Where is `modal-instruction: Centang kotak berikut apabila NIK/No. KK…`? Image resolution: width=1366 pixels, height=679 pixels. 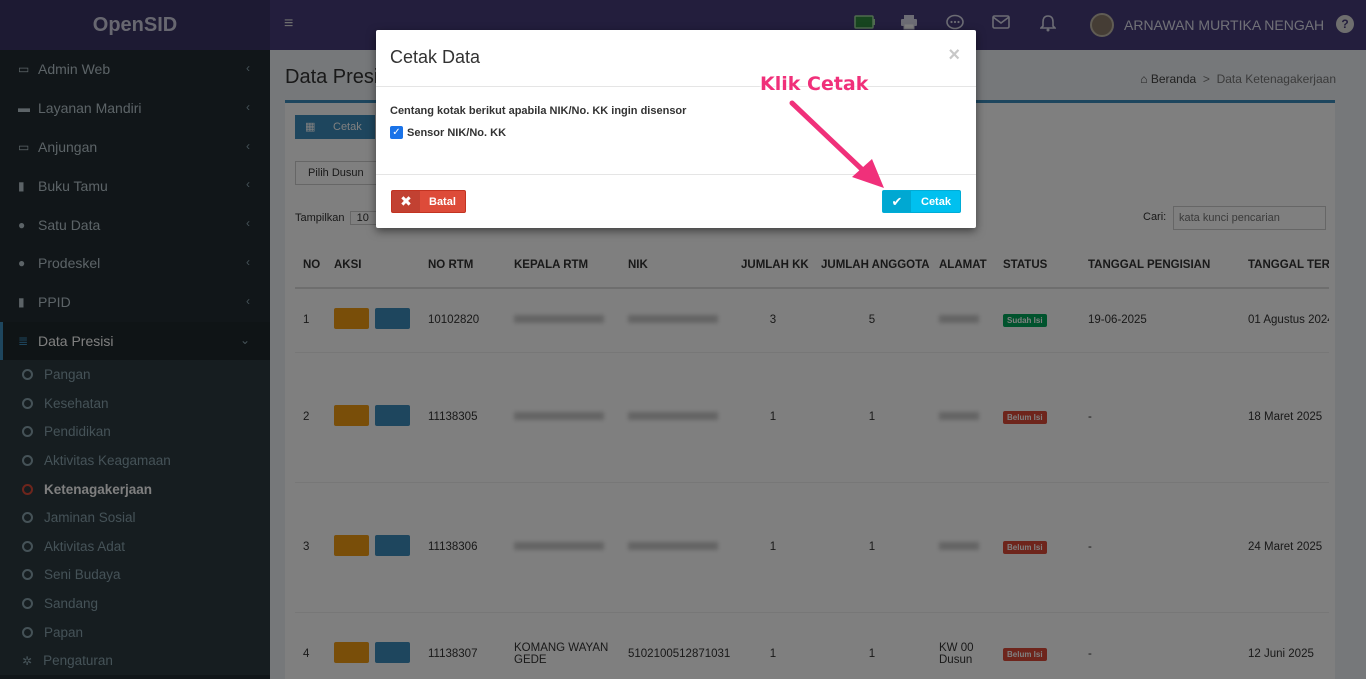
modal-instruction: Centang kotak berikut apabila NIK/No. KK… is located at coordinates (538, 111).